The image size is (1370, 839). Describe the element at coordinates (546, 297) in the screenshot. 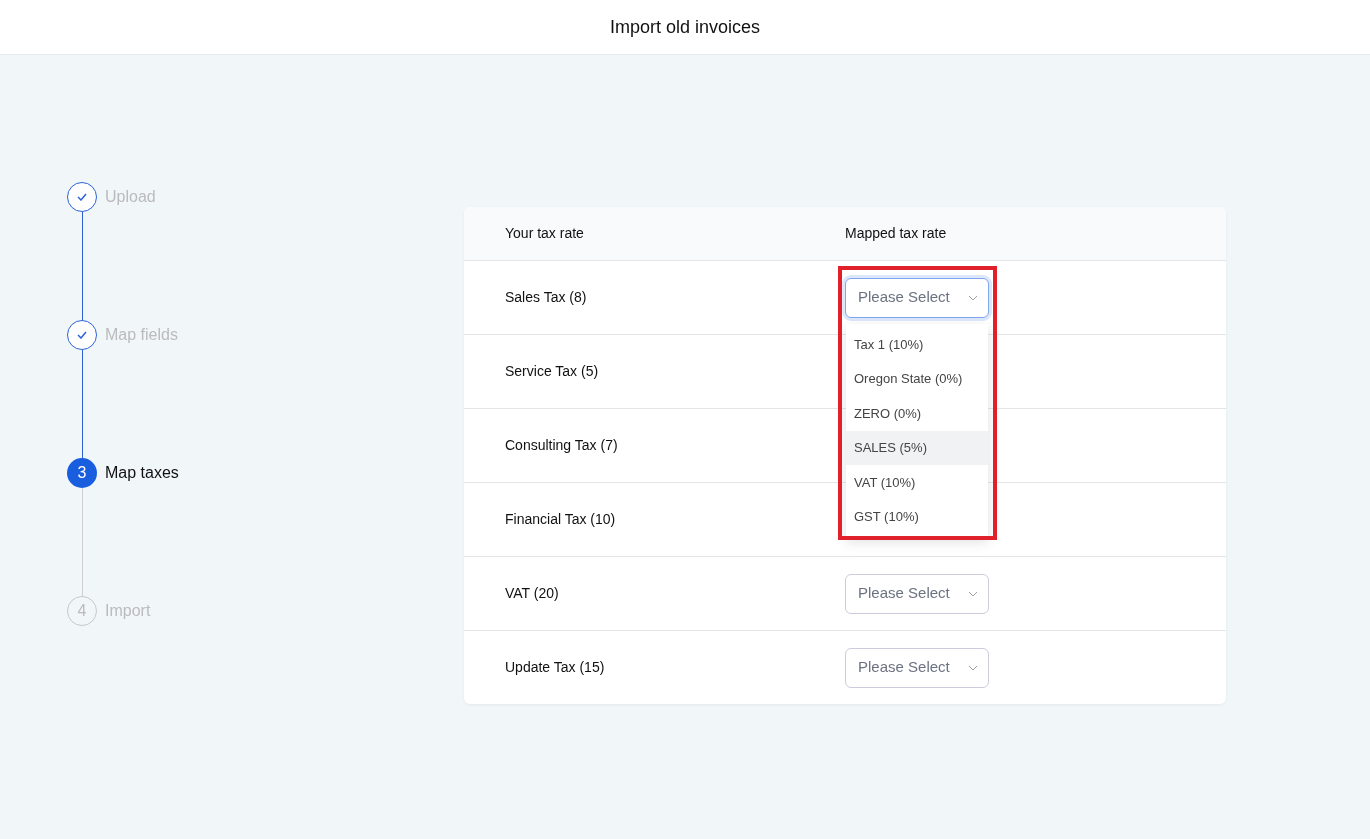

I see `tax-rate-label: Sales Tax (8)` at that location.